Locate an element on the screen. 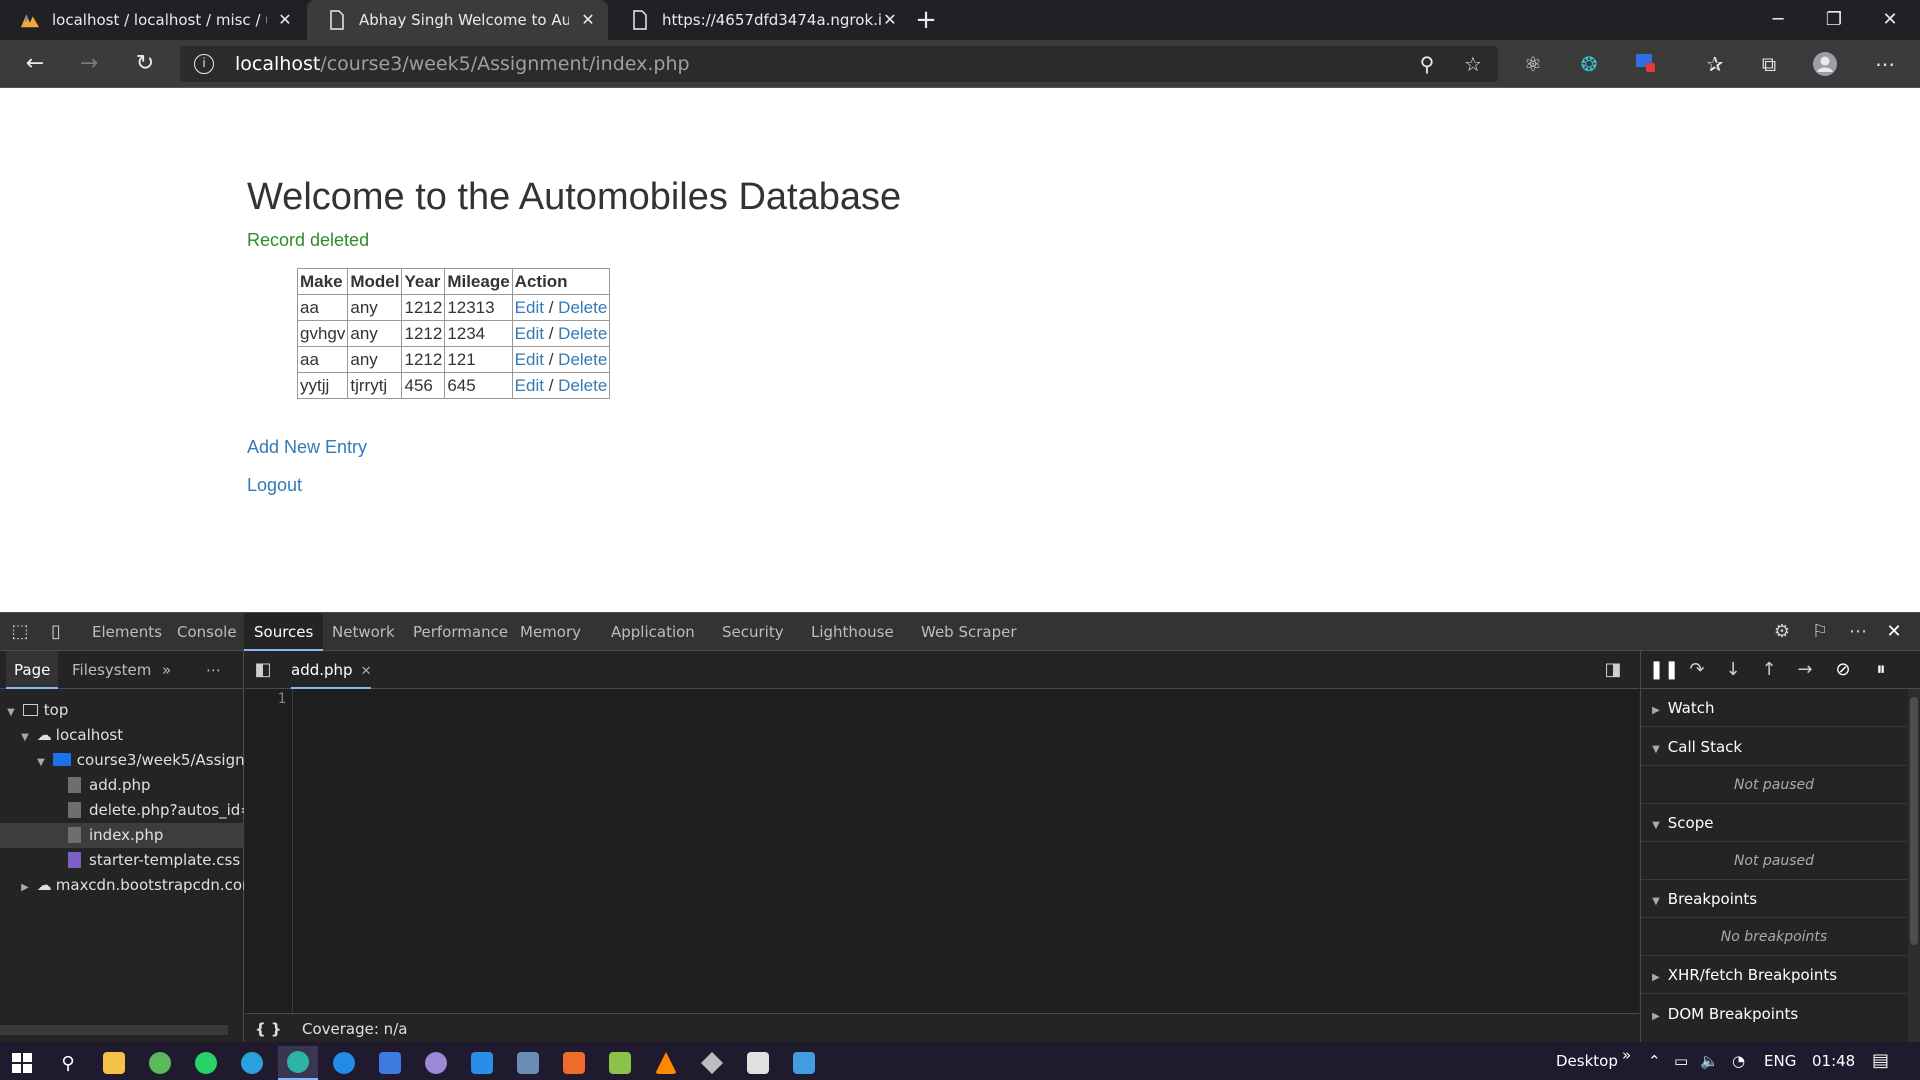  xampp-icon is located at coordinates (574, 1063).